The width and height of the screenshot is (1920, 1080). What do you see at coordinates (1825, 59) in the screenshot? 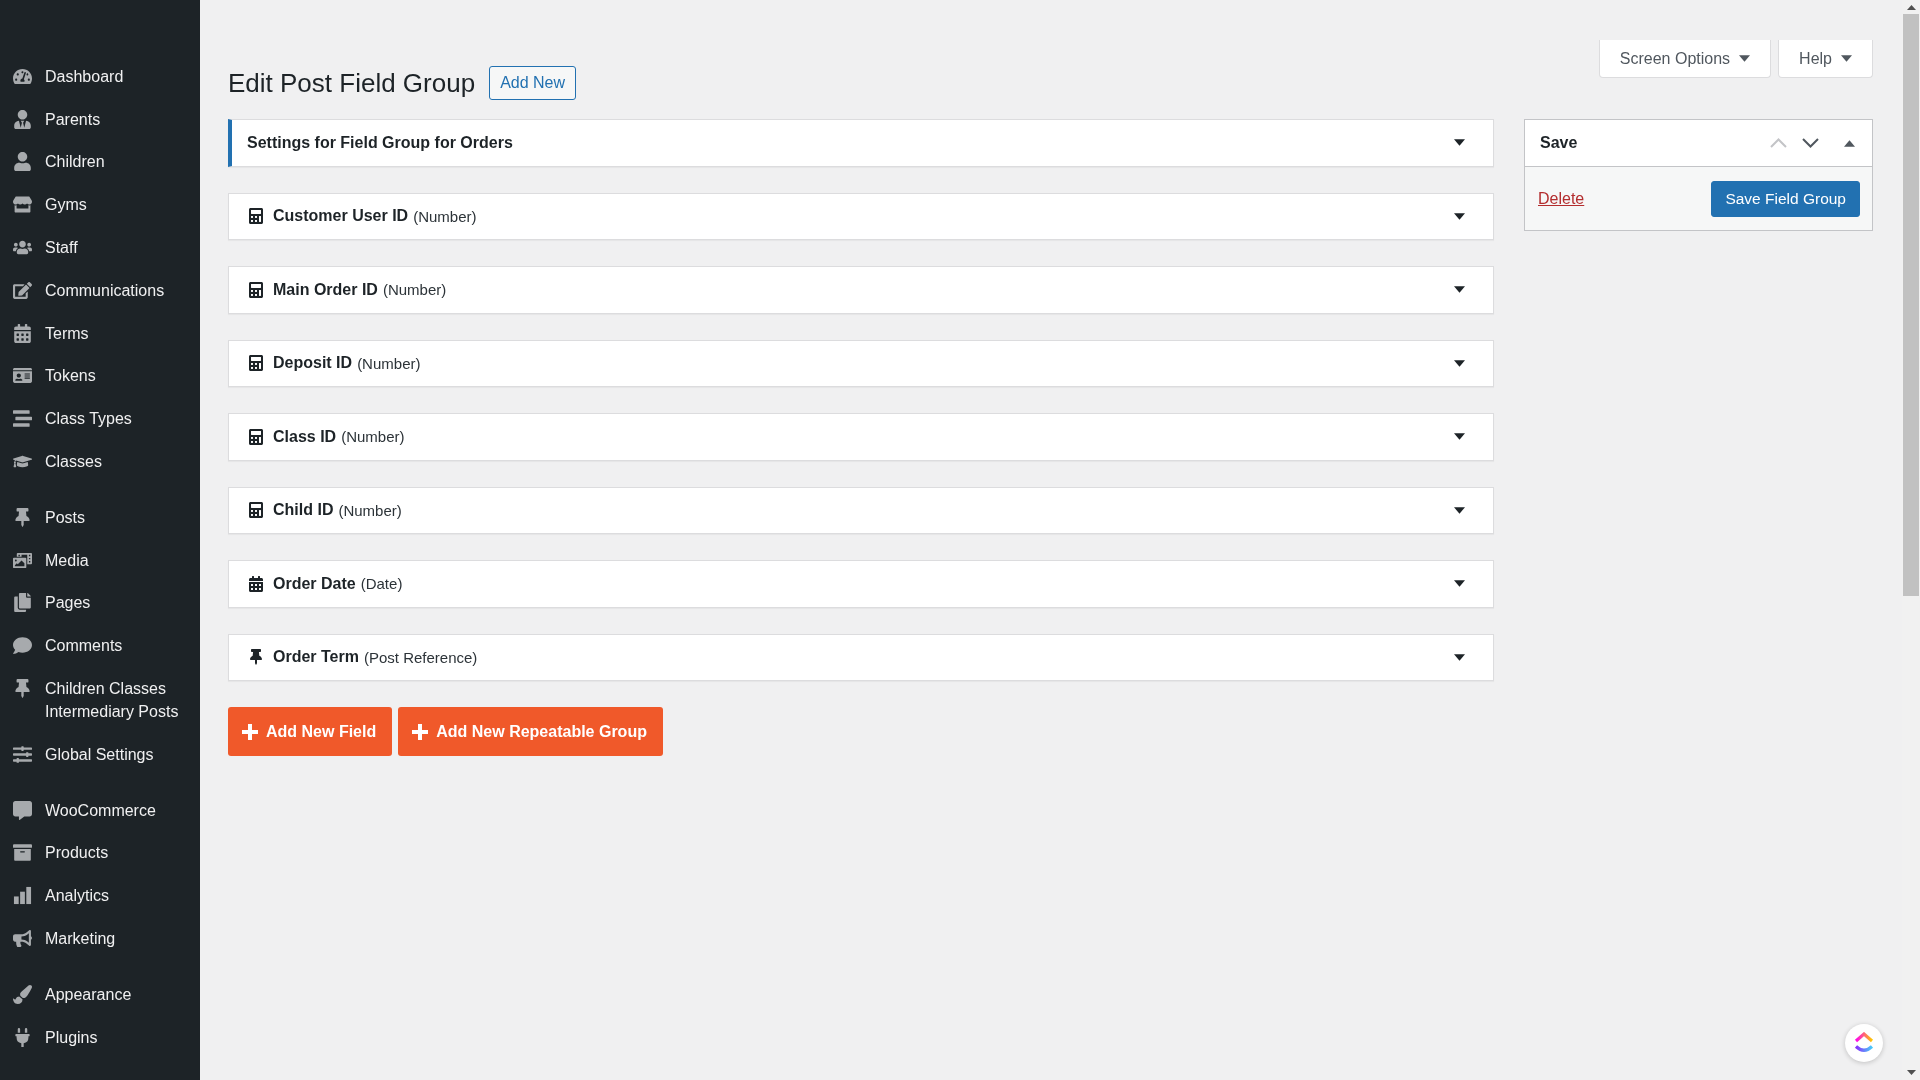
I see `screen-meta-button: Help` at bounding box center [1825, 59].